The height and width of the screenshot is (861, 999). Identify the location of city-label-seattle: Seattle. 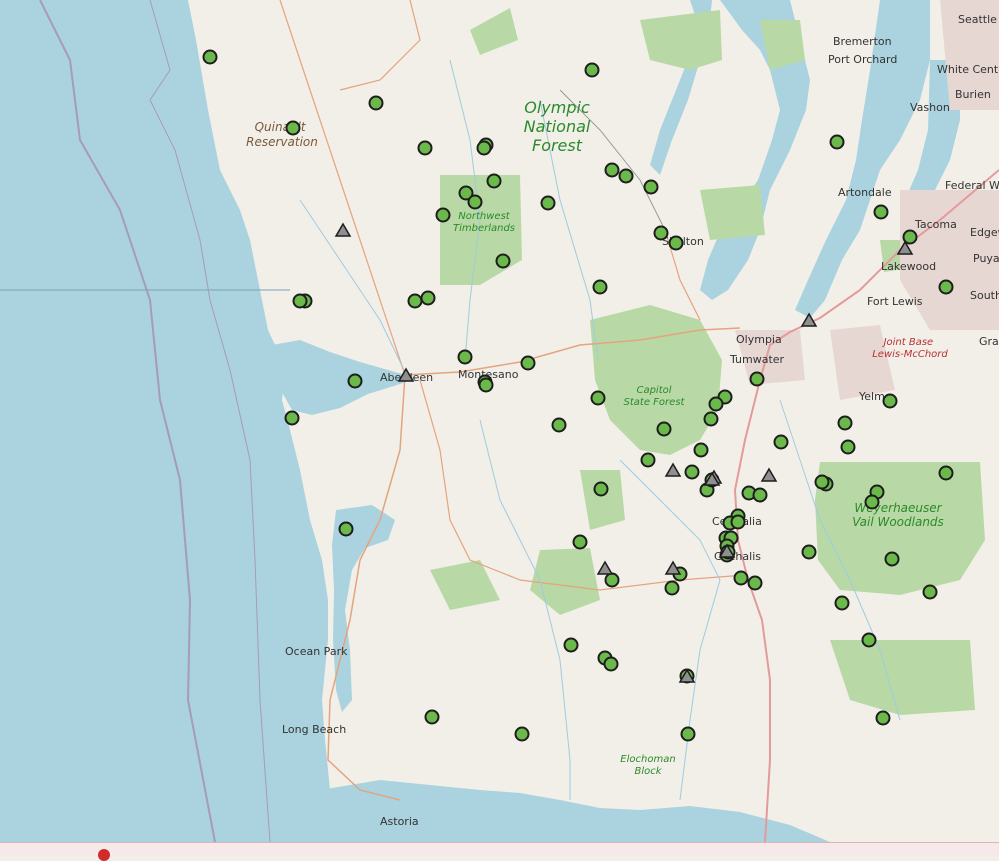
(977, 19).